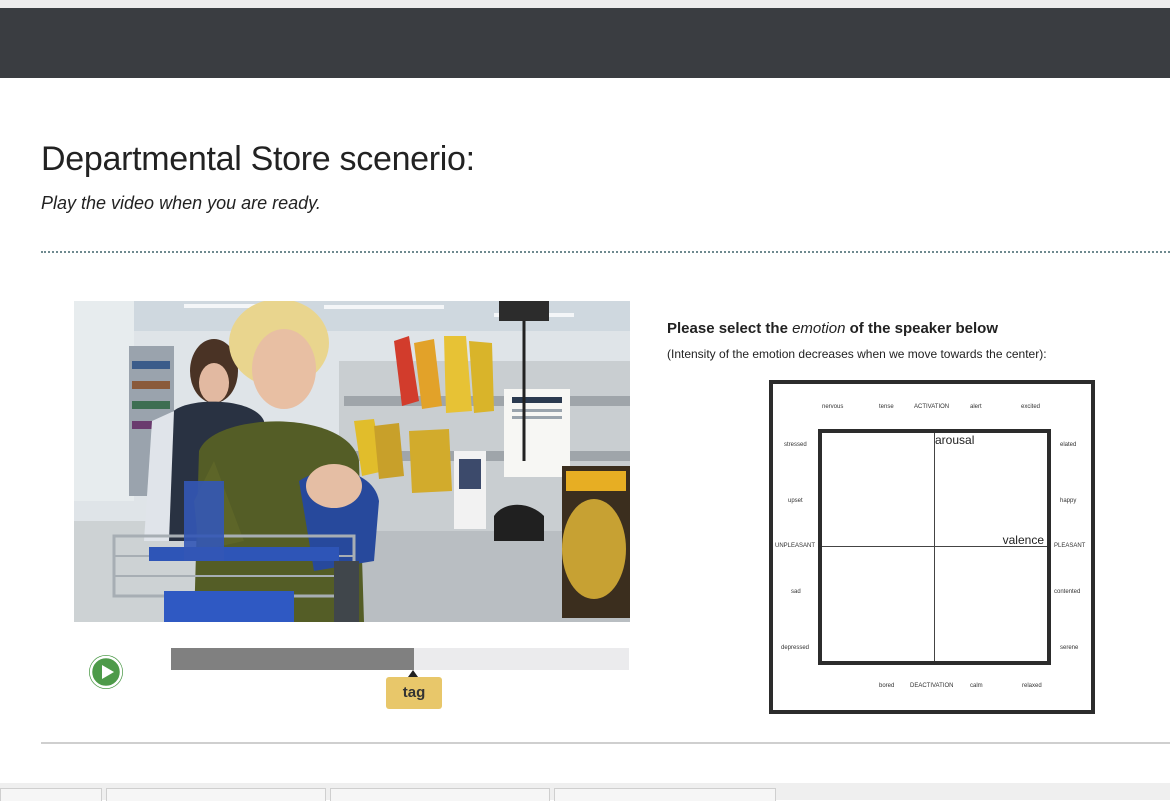 This screenshot has height=801, width=1170. Describe the element at coordinates (921, 328) in the screenshot. I see `prompt-text-after: of the speaker below` at that location.